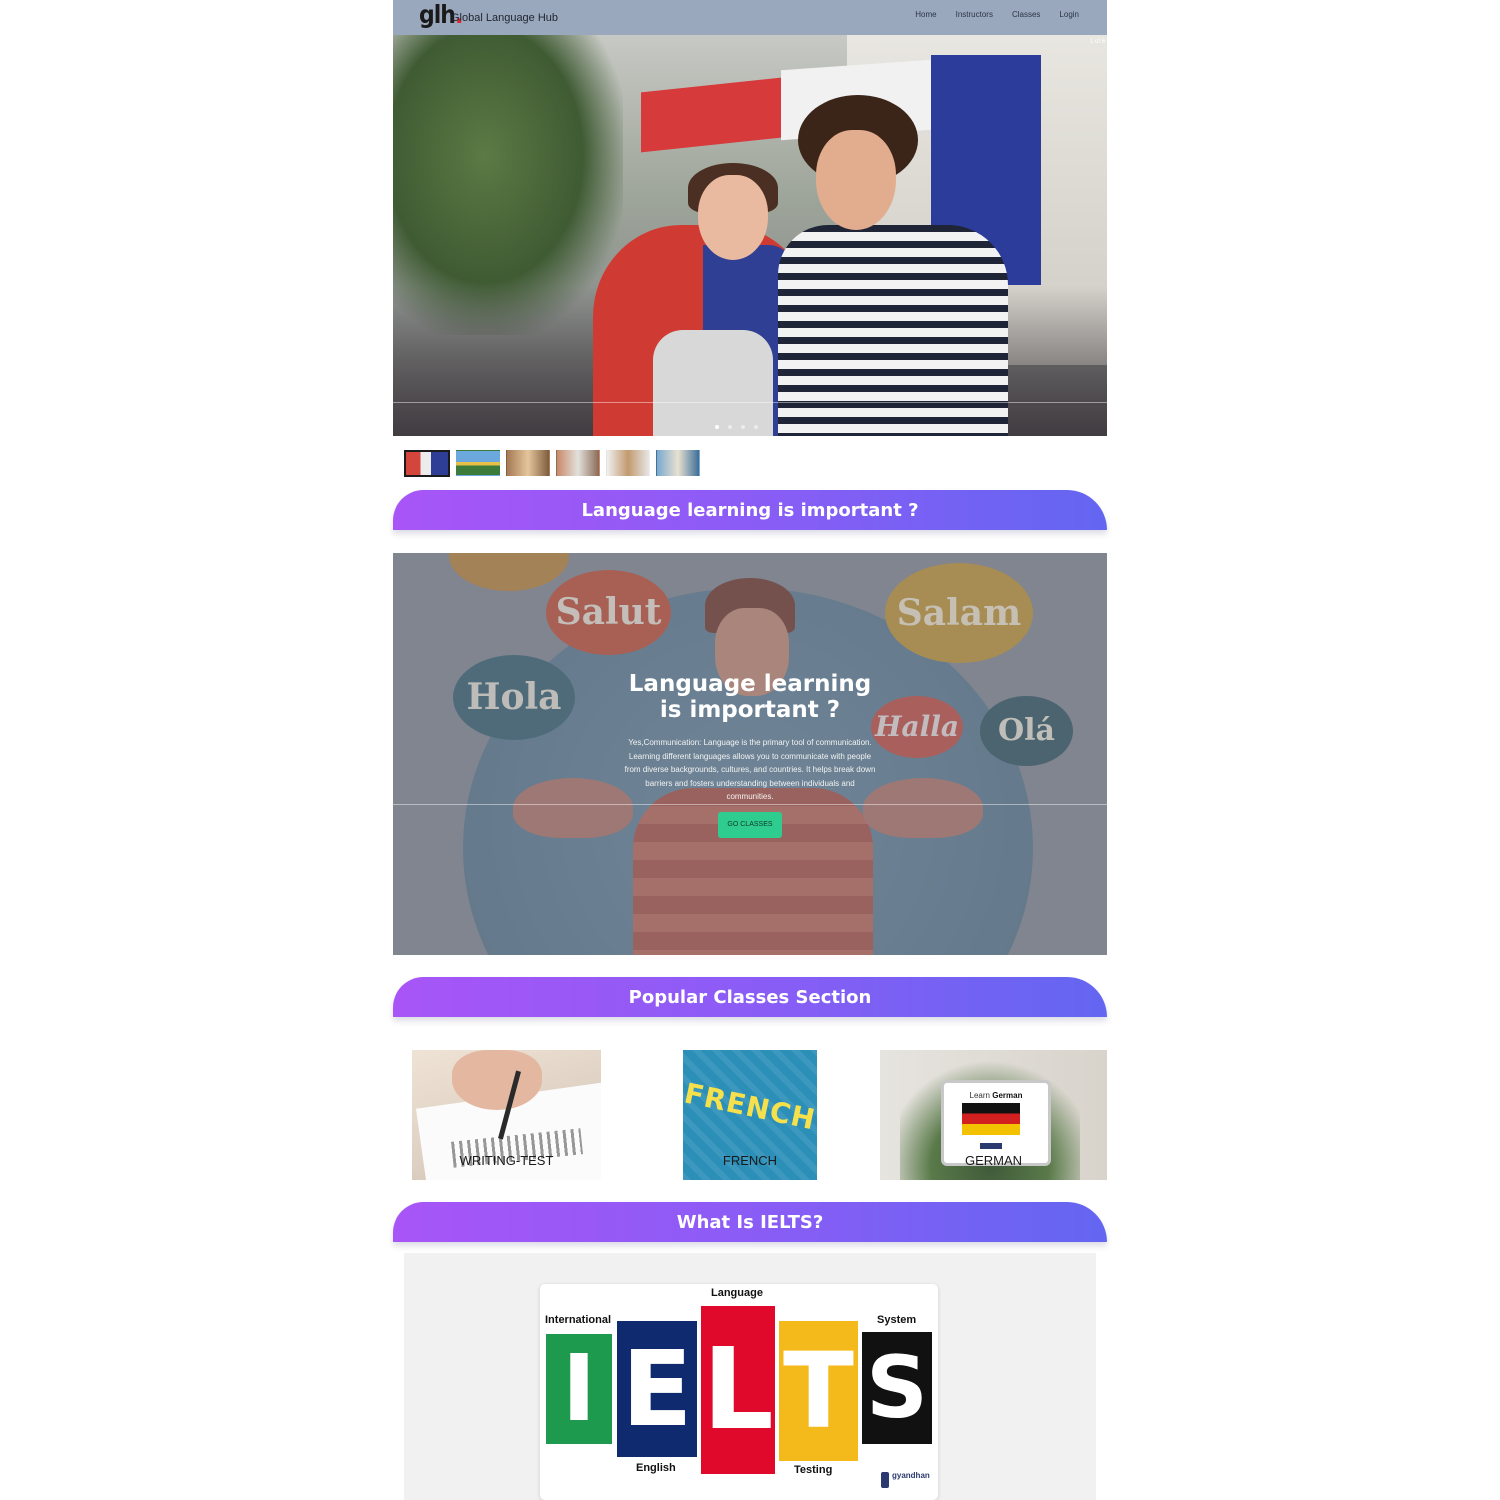 This screenshot has height=1500, width=1500. I want to click on class-label: FRENCH, so click(750, 1160).